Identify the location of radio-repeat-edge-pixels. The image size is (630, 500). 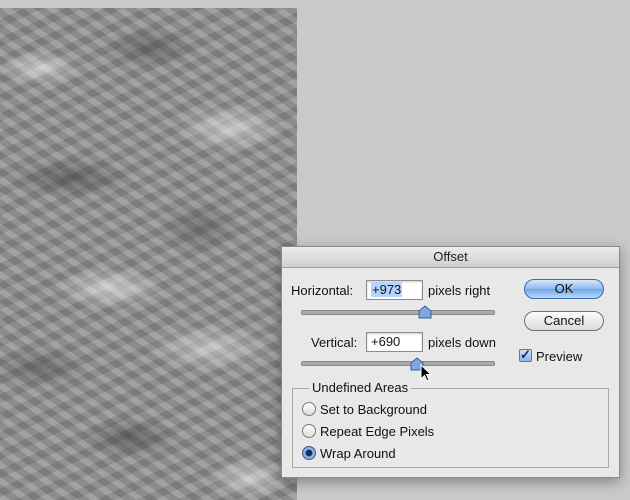
(309, 431).